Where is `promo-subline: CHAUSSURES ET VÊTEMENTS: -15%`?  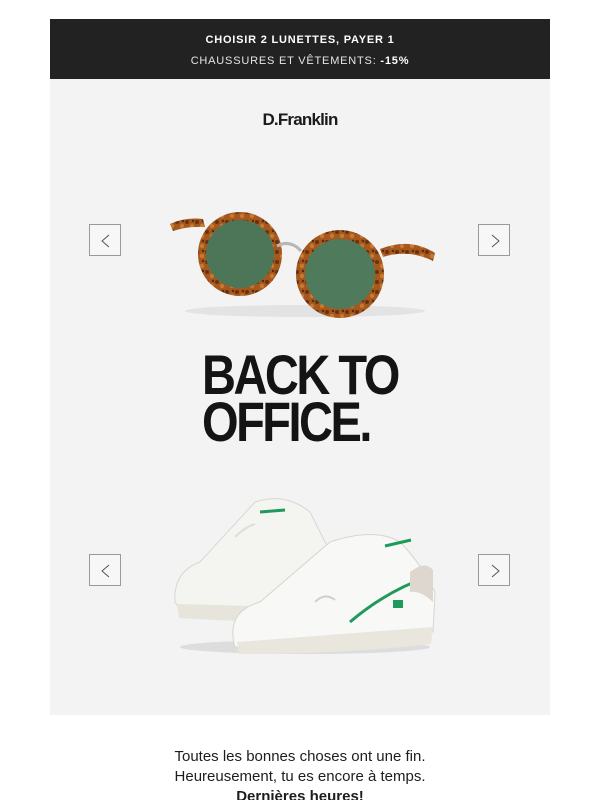
promo-subline: CHAUSSURES ET VÊTEMENTS: -15% is located at coordinates (300, 61).